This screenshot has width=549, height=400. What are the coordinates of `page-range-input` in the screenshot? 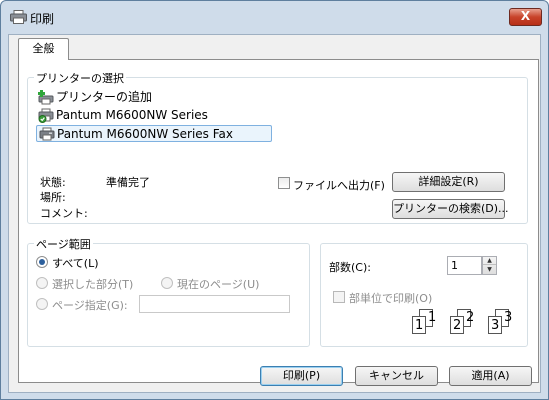 It's located at (214, 304).